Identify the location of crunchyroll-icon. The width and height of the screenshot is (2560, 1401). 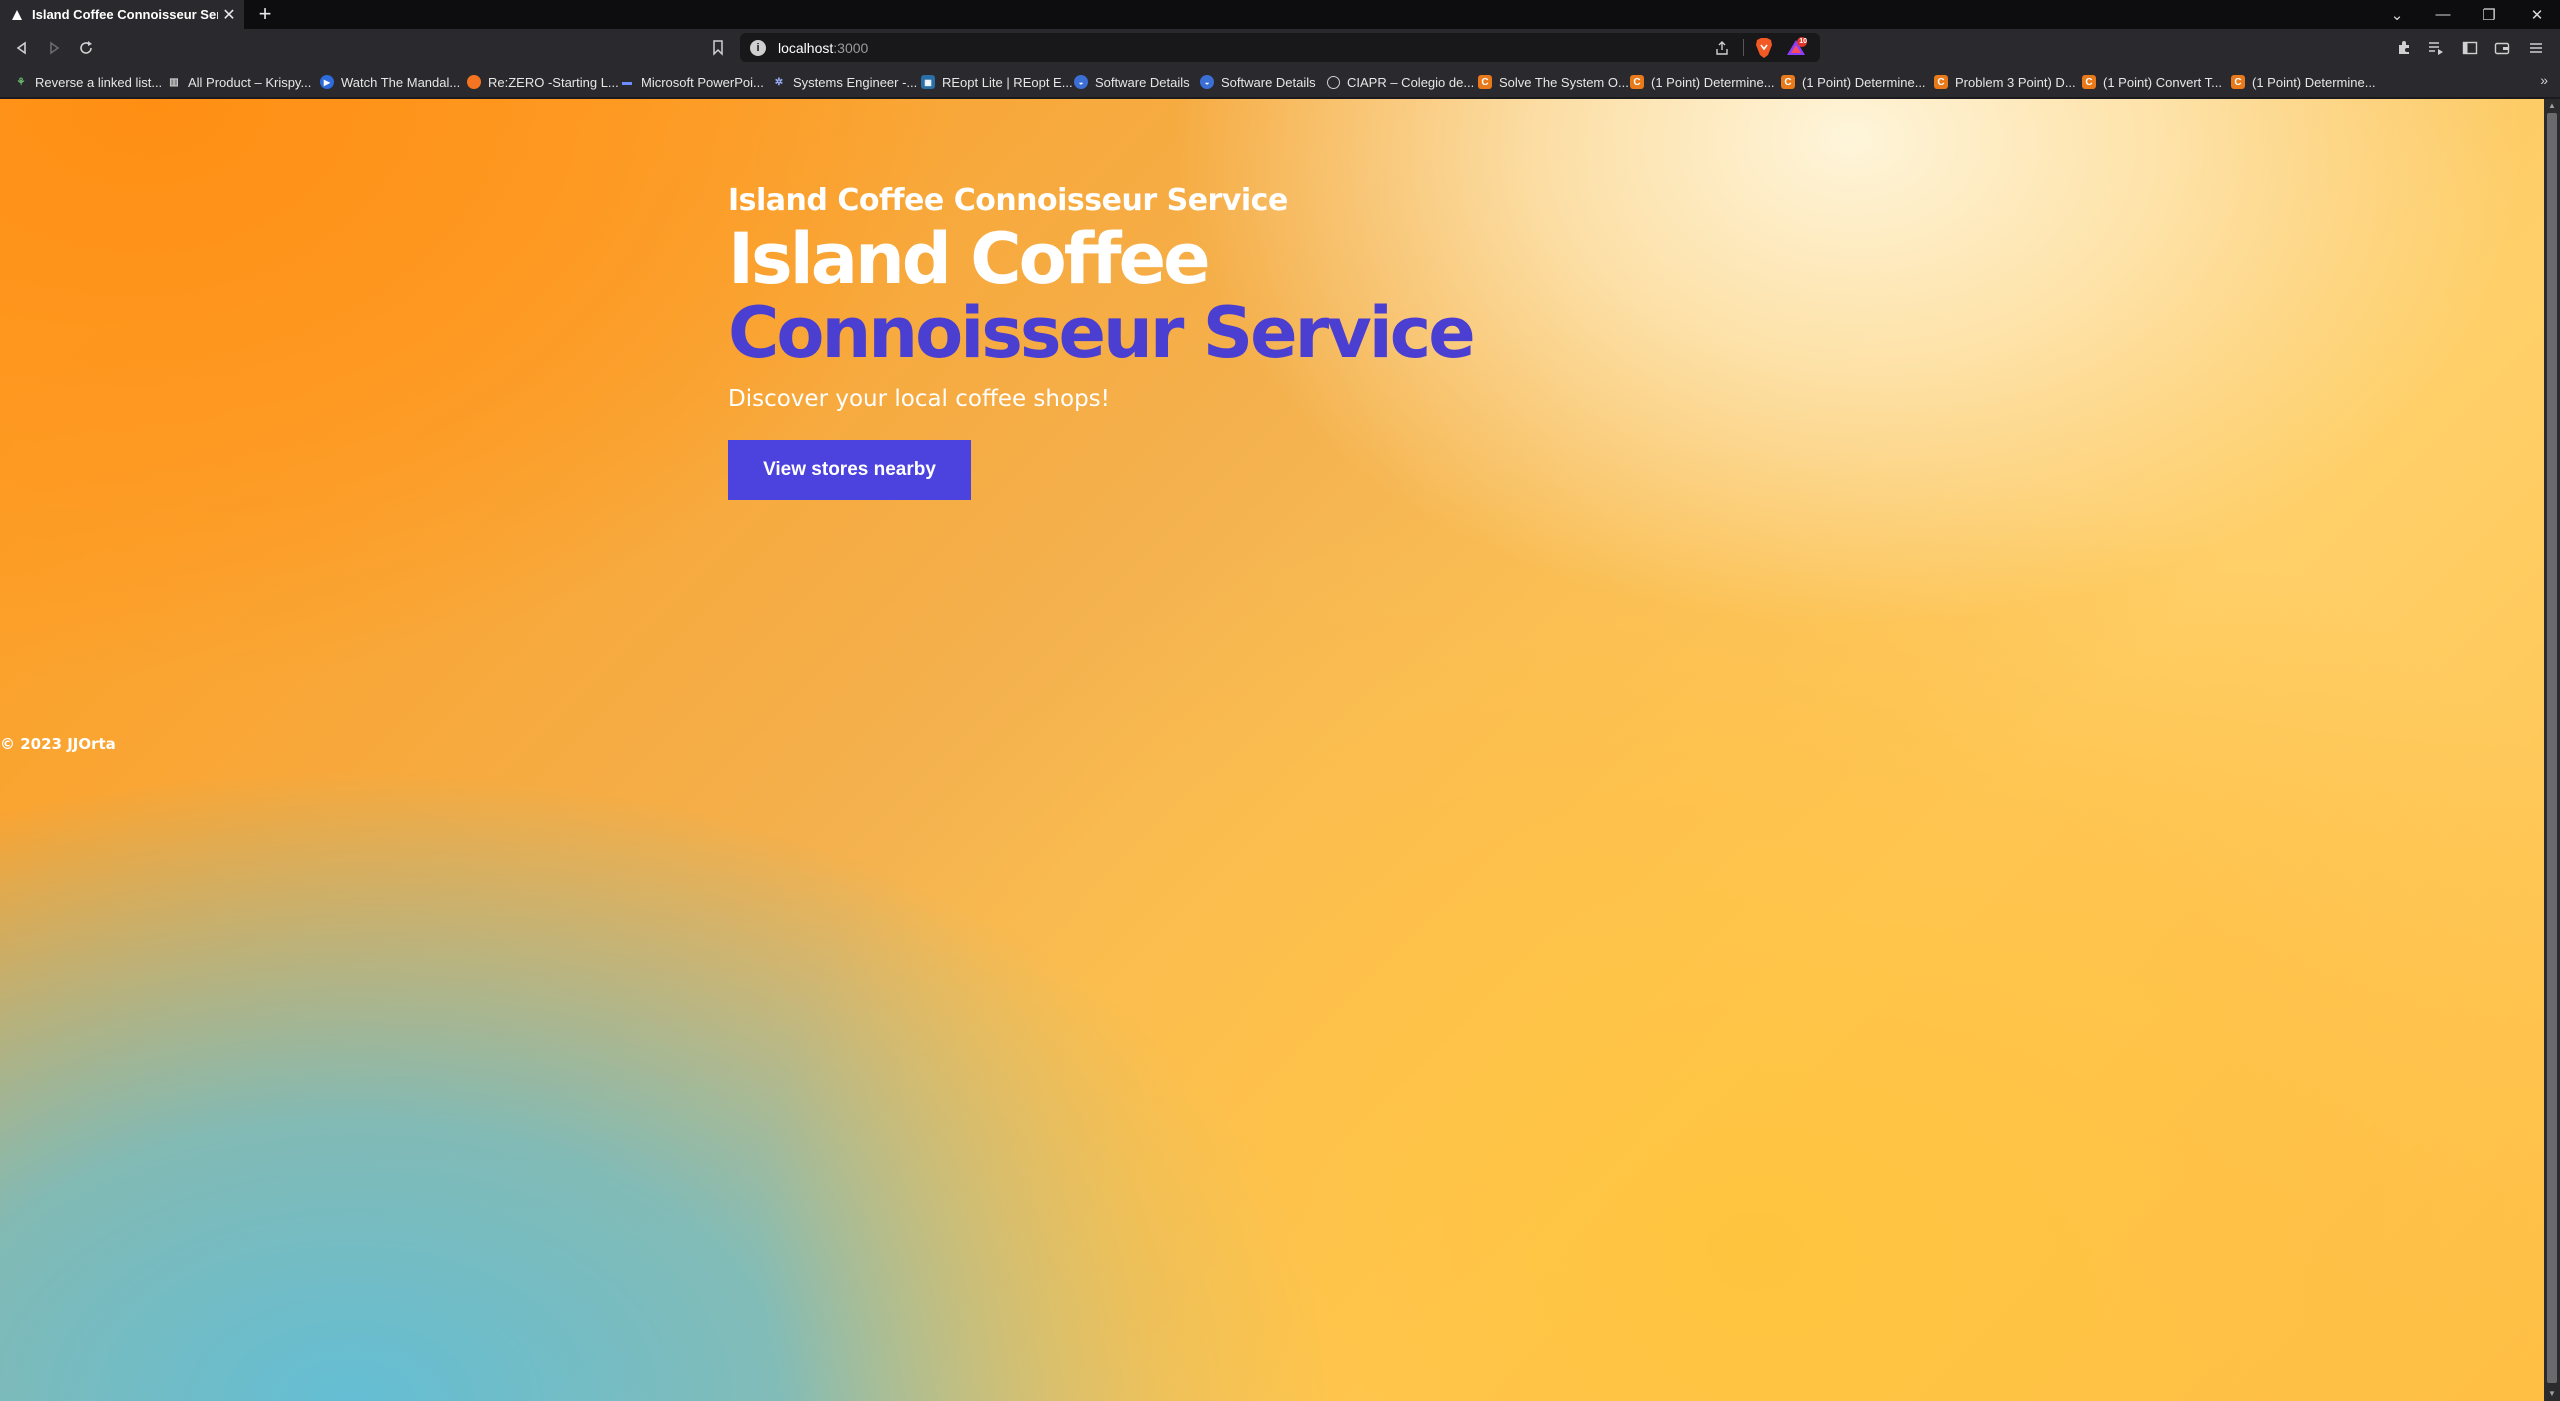
(474, 82).